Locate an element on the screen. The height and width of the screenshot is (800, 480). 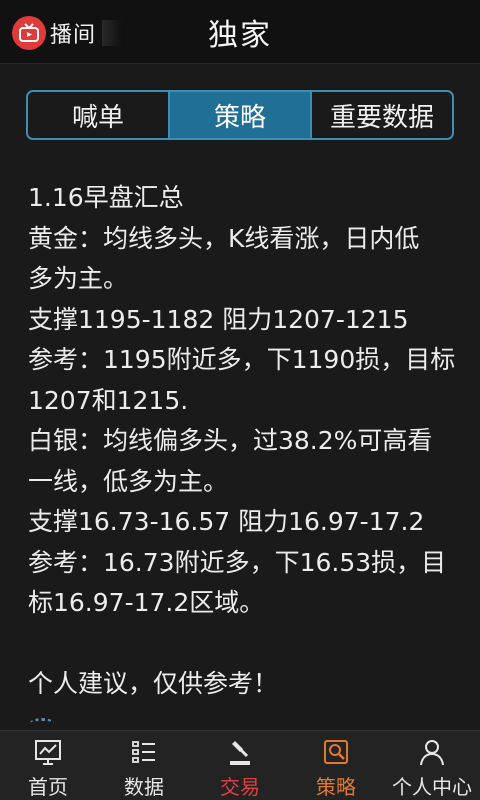
article-line: 支撑1195-1182 阻力1207-1215 is located at coordinates (218, 319).